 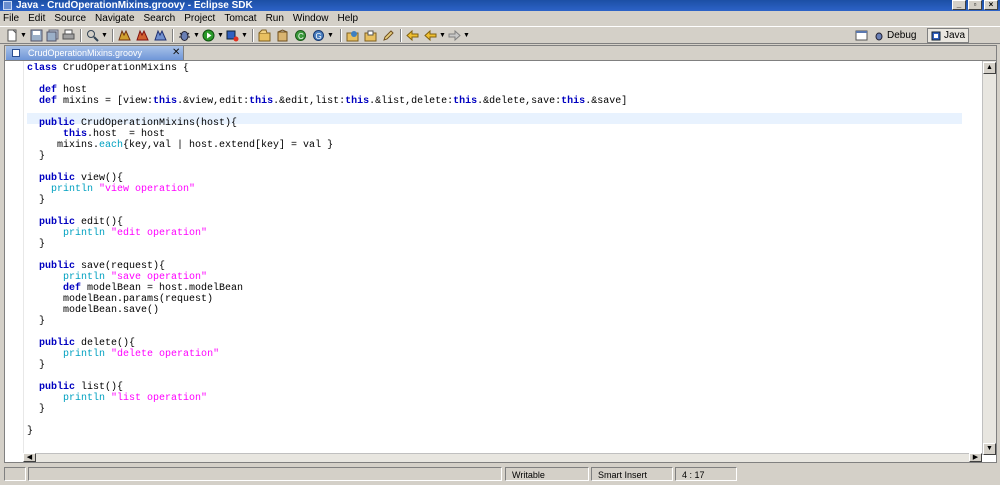 I want to click on menu-search: Search, so click(x=160, y=18).